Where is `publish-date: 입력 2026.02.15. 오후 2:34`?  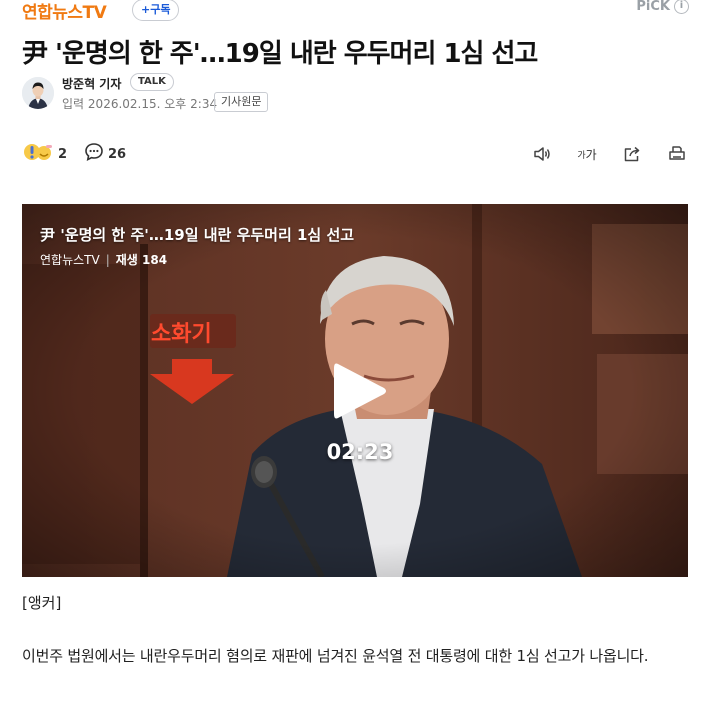
publish-date: 입력 2026.02.15. 오후 2:34 is located at coordinates (139, 103).